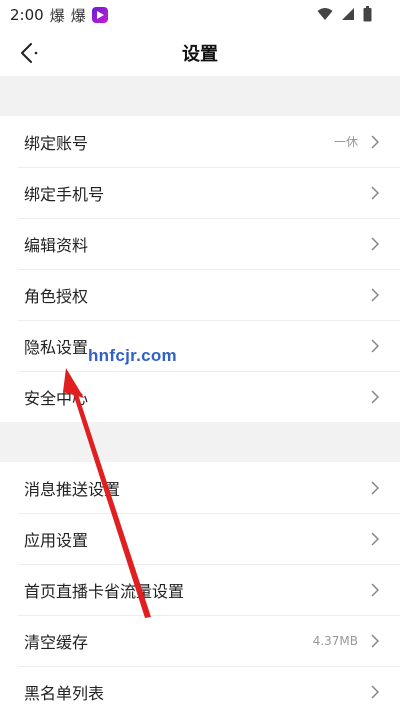  What do you see at coordinates (56, 143) in the screenshot?
I see `setting-label: 绑定账号` at bounding box center [56, 143].